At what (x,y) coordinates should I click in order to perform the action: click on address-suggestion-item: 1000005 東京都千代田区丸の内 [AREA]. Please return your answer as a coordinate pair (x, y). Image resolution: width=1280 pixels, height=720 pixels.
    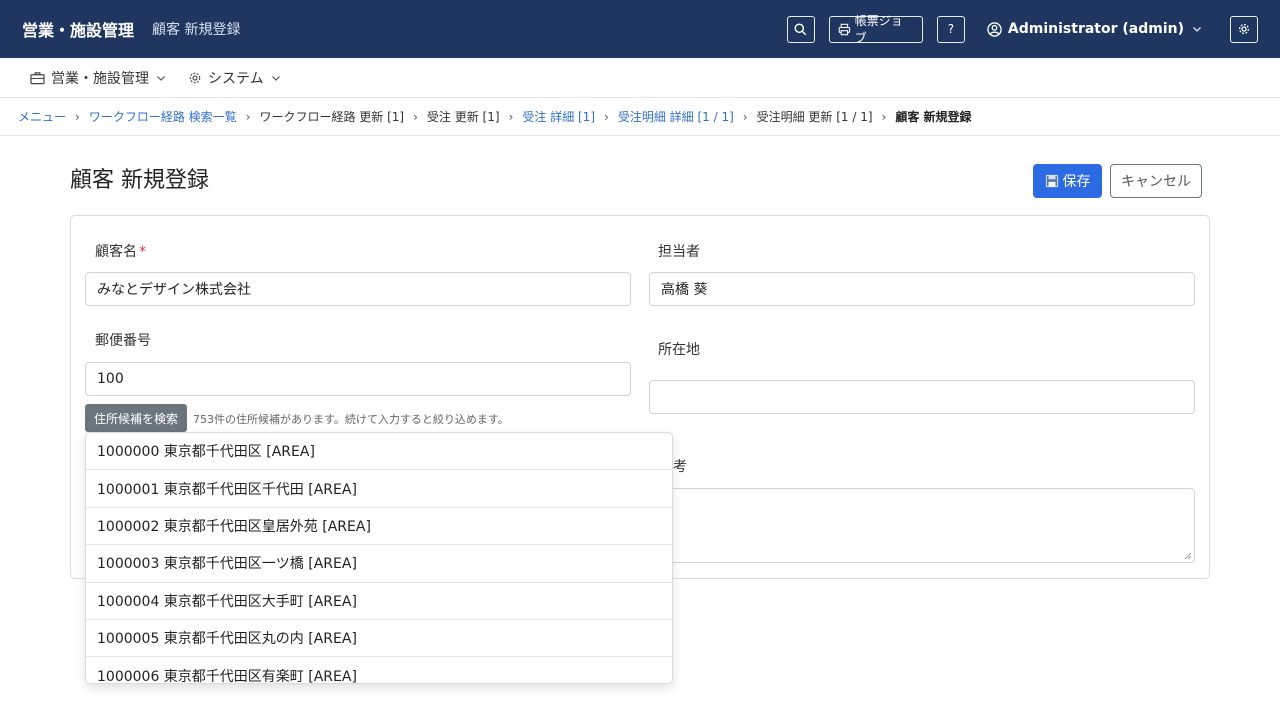
    Looking at the image, I should click on (379, 639).